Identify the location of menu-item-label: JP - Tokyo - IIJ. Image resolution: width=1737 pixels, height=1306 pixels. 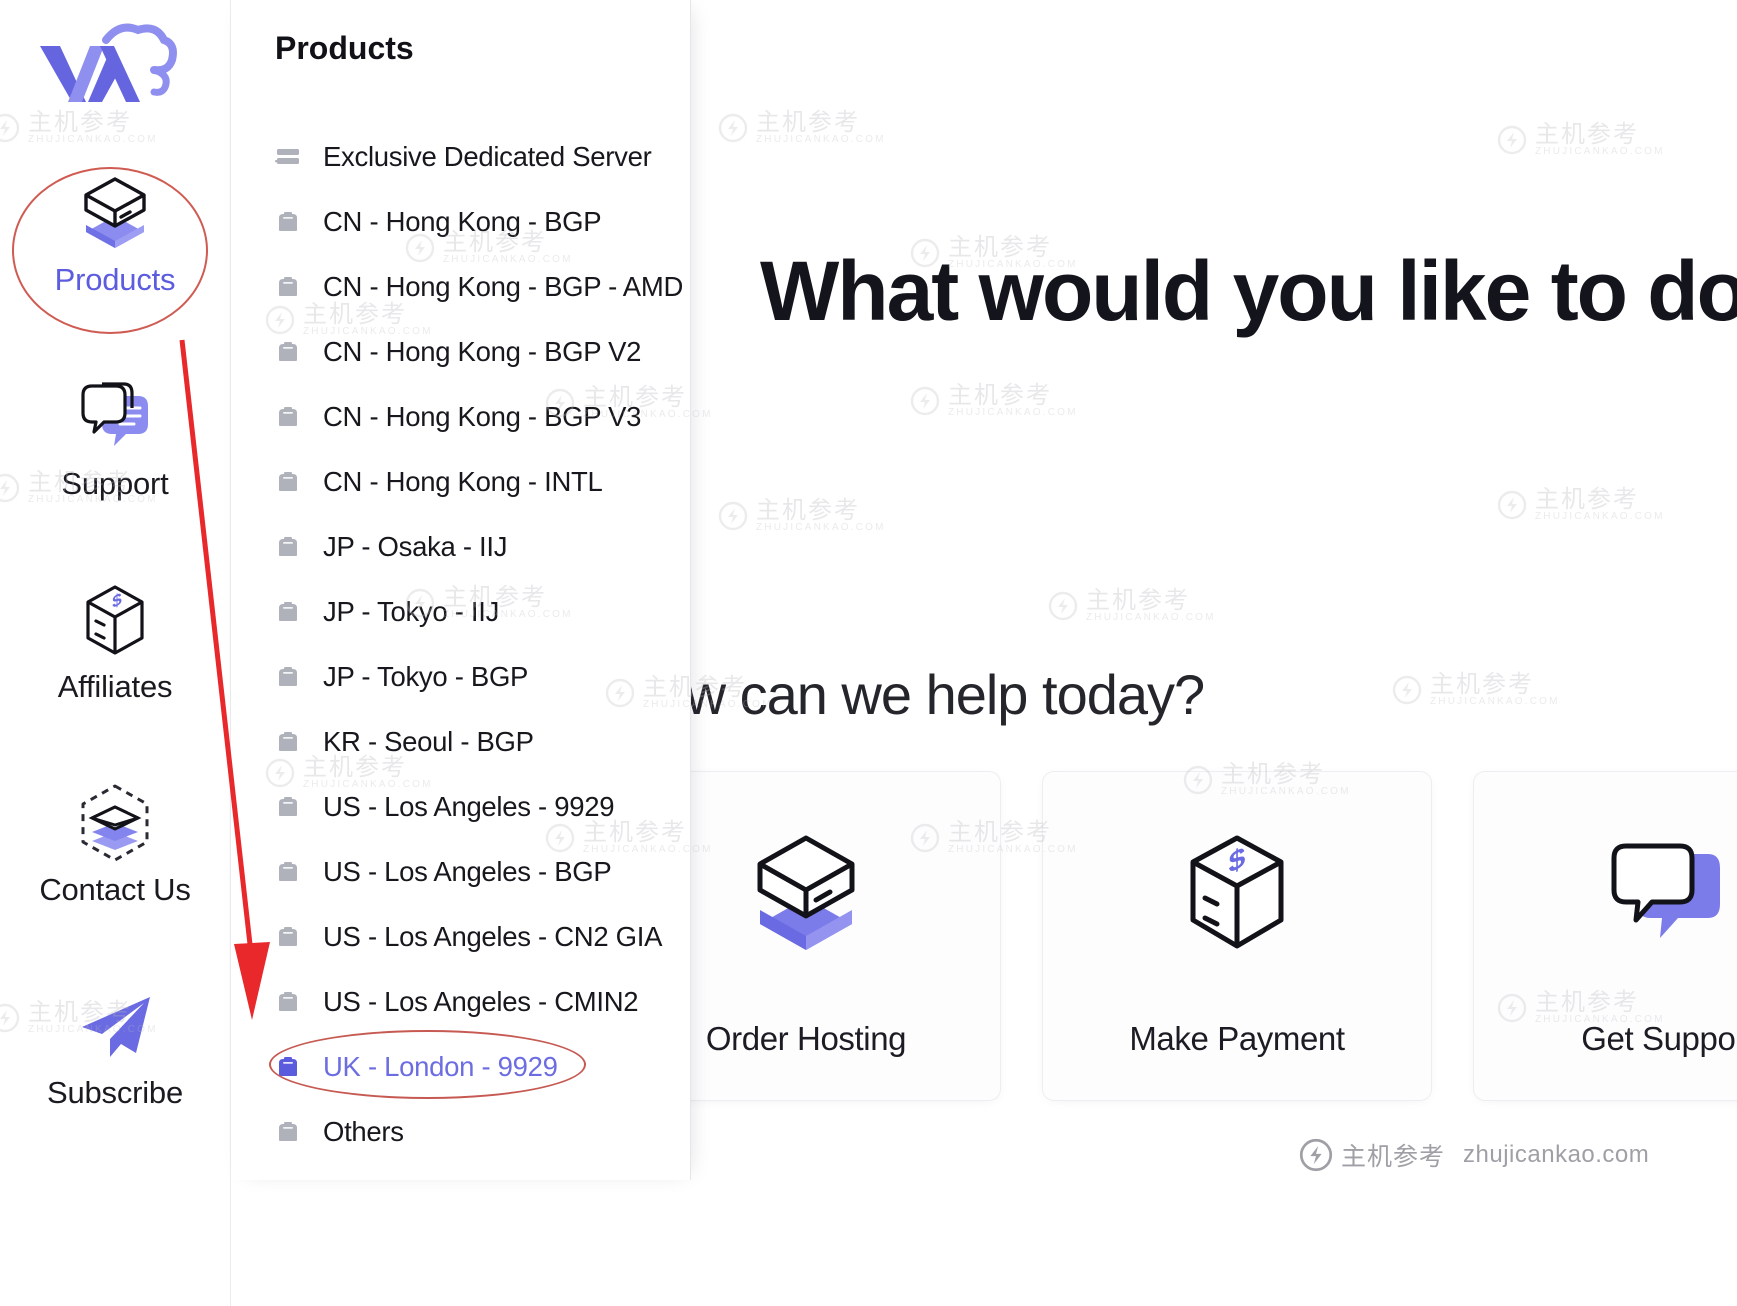
(411, 611).